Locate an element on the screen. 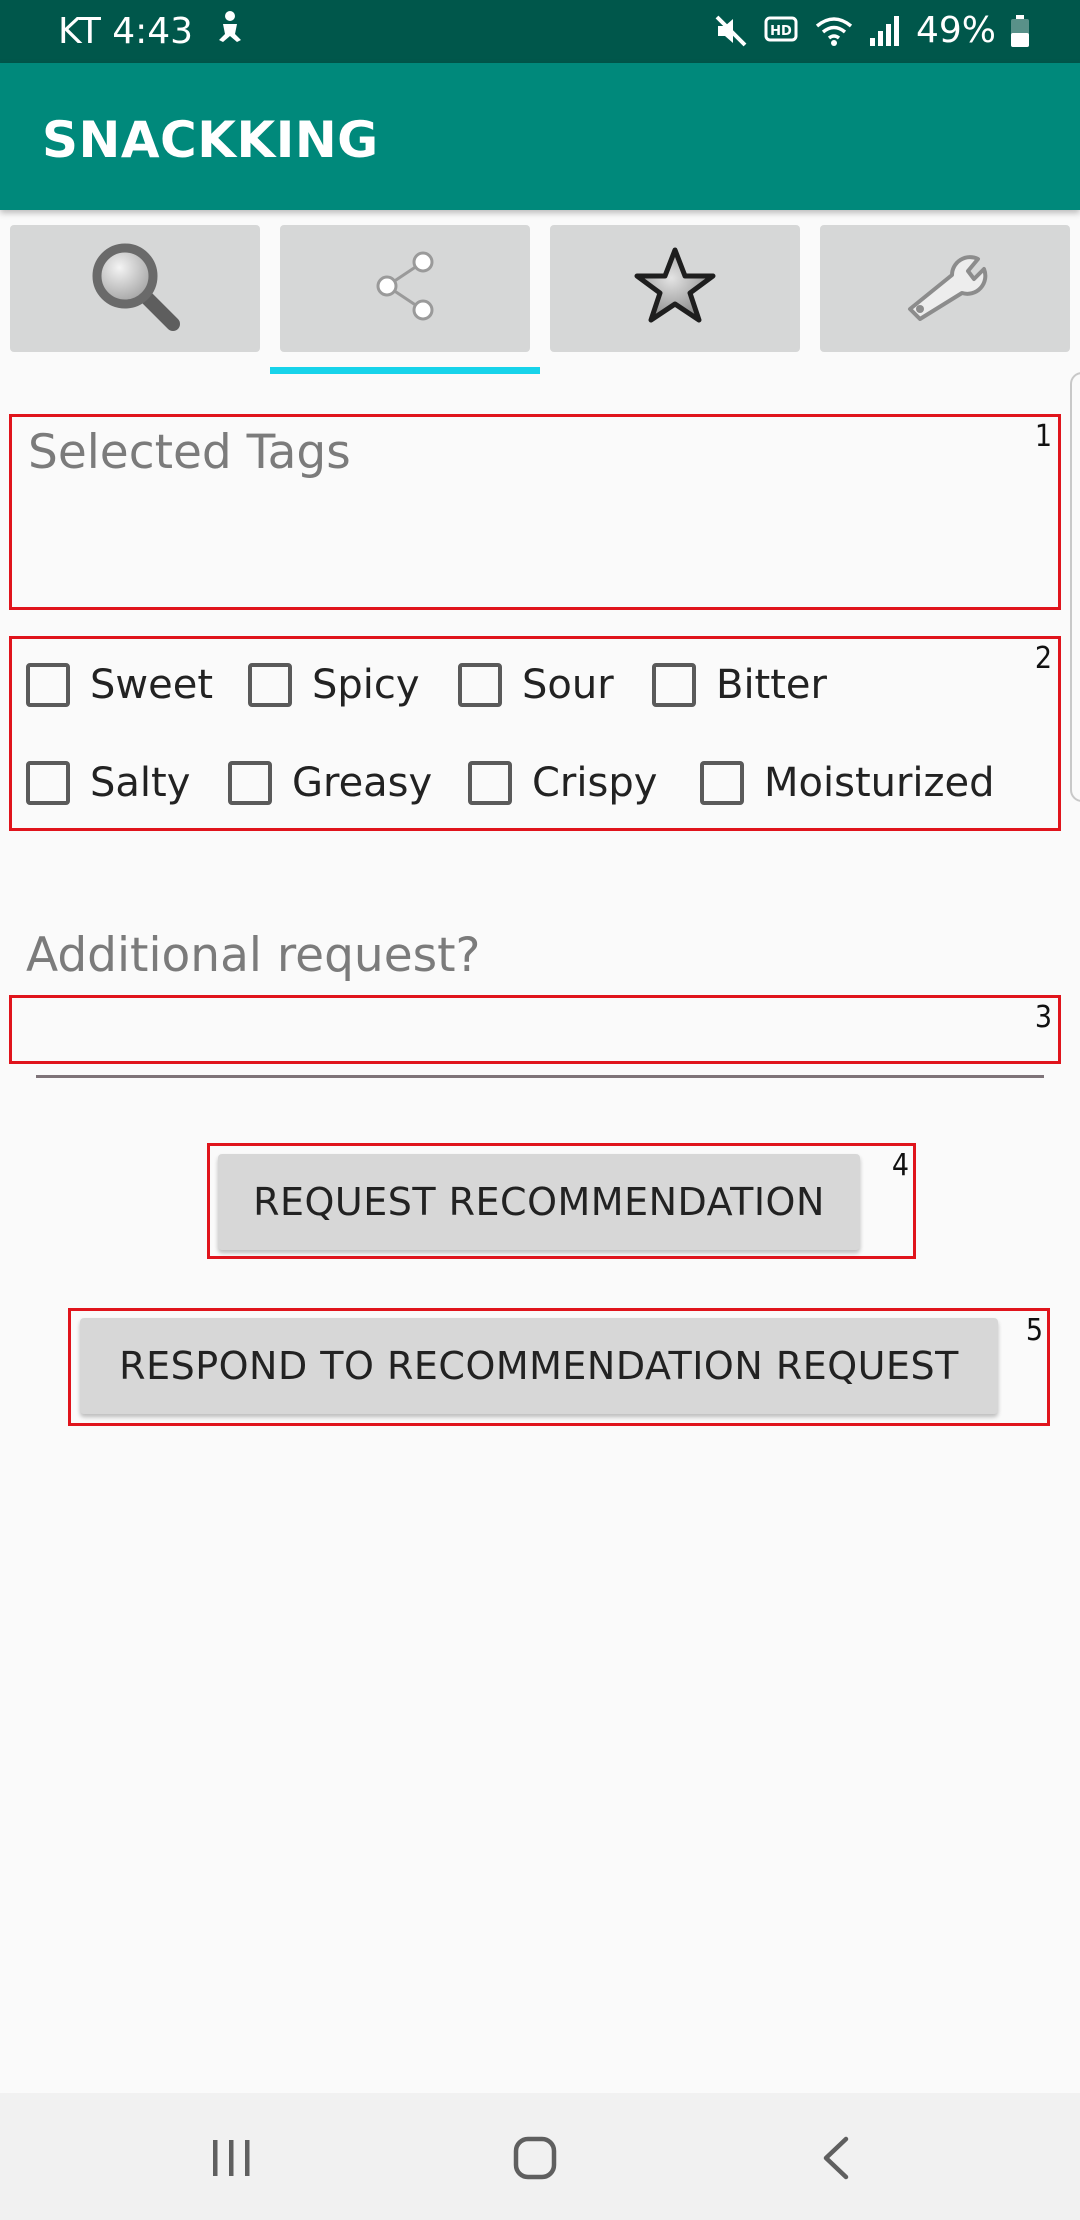 The image size is (1080, 2220). annotation-number: 5 is located at coordinates (1034, 1330).